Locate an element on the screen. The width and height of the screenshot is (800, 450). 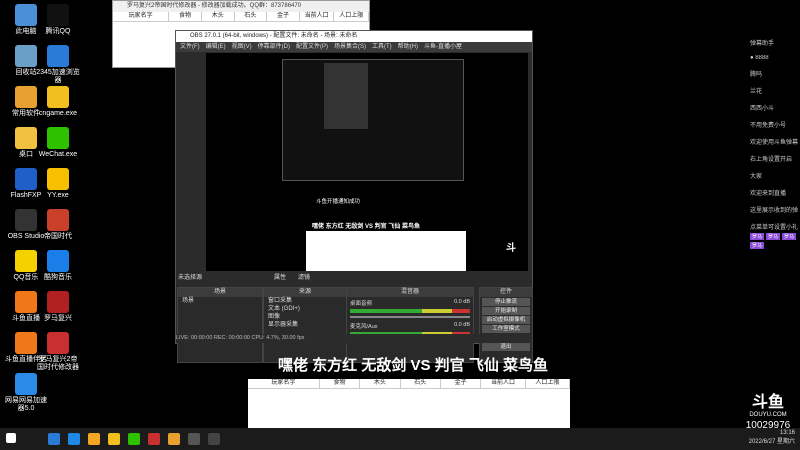
menu-item: 文件(F) is located at coordinates (190, 47).